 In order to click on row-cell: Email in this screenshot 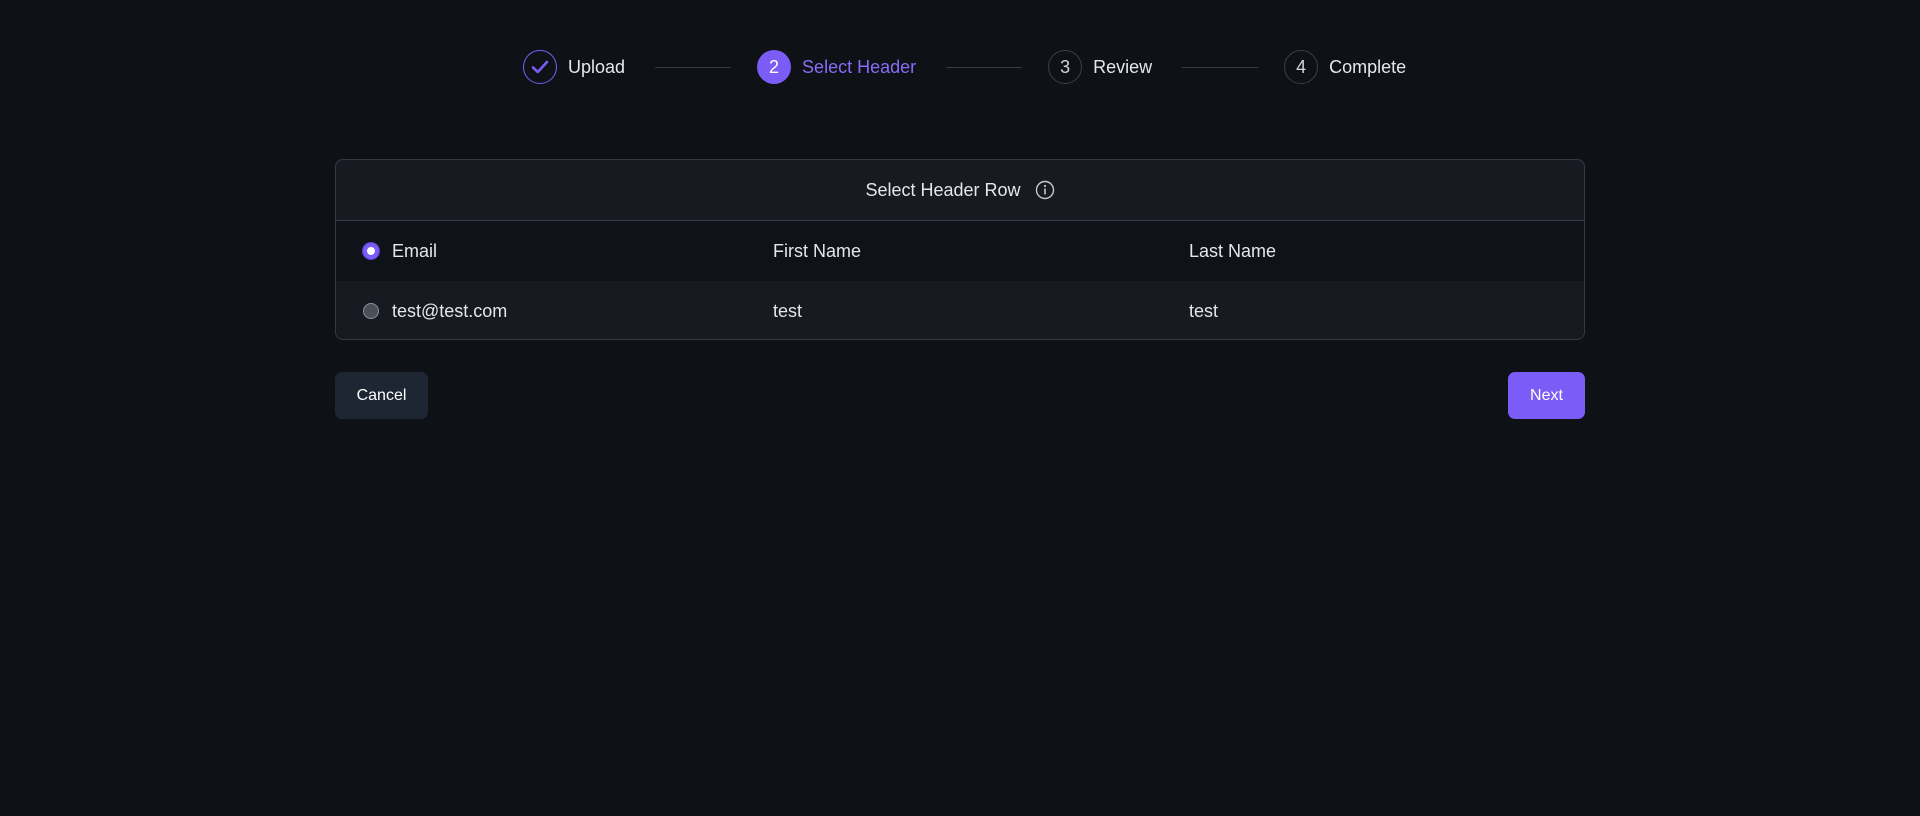, I will do `click(415, 250)`.